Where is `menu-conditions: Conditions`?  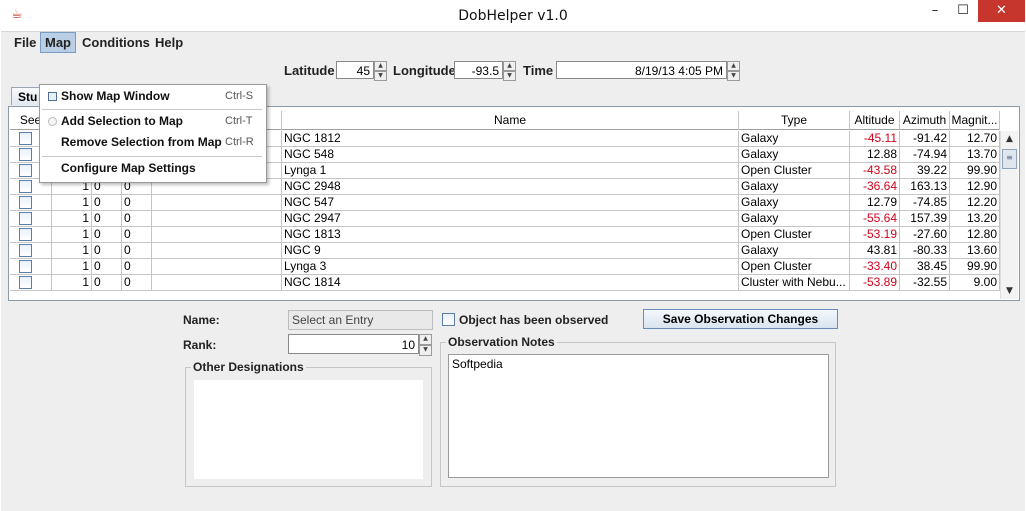
menu-conditions: Conditions is located at coordinates (116, 42).